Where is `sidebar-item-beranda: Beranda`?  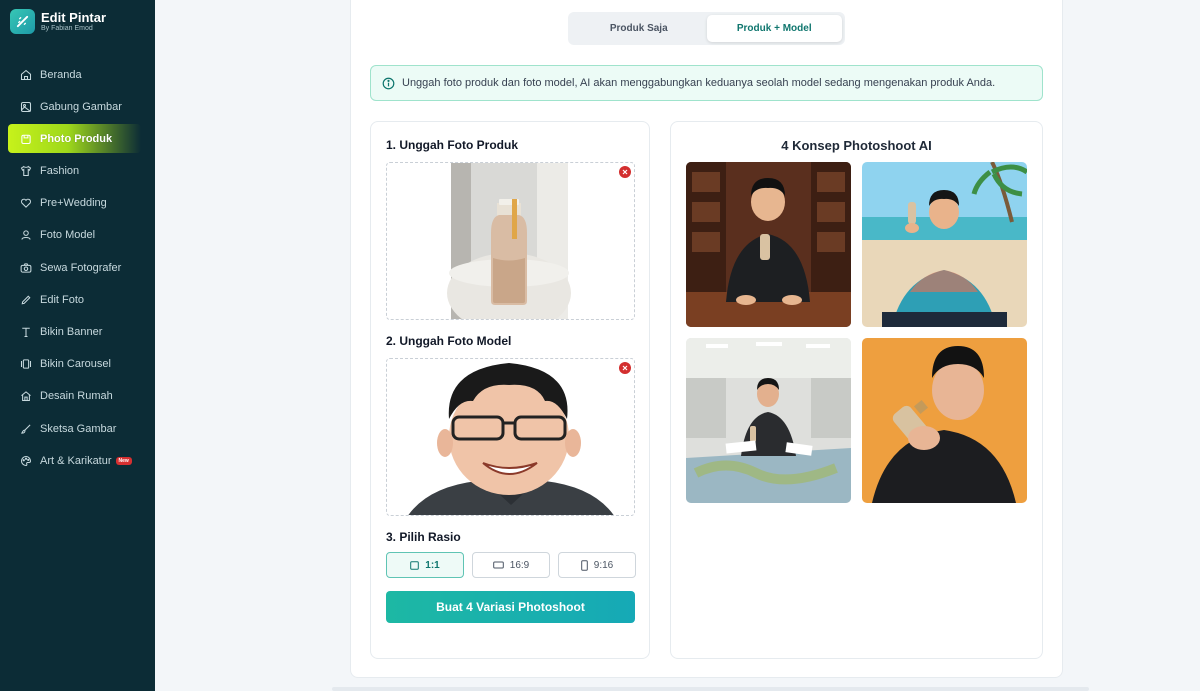 sidebar-item-beranda: Beranda is located at coordinates (74, 74).